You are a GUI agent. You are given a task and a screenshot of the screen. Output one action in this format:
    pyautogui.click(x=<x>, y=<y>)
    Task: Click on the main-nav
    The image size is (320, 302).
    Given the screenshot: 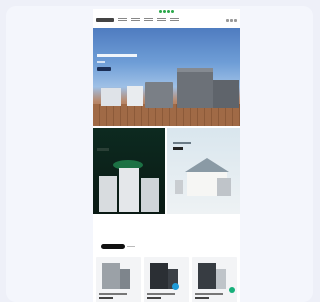 What is the action you would take?
    pyautogui.click(x=166, y=20)
    